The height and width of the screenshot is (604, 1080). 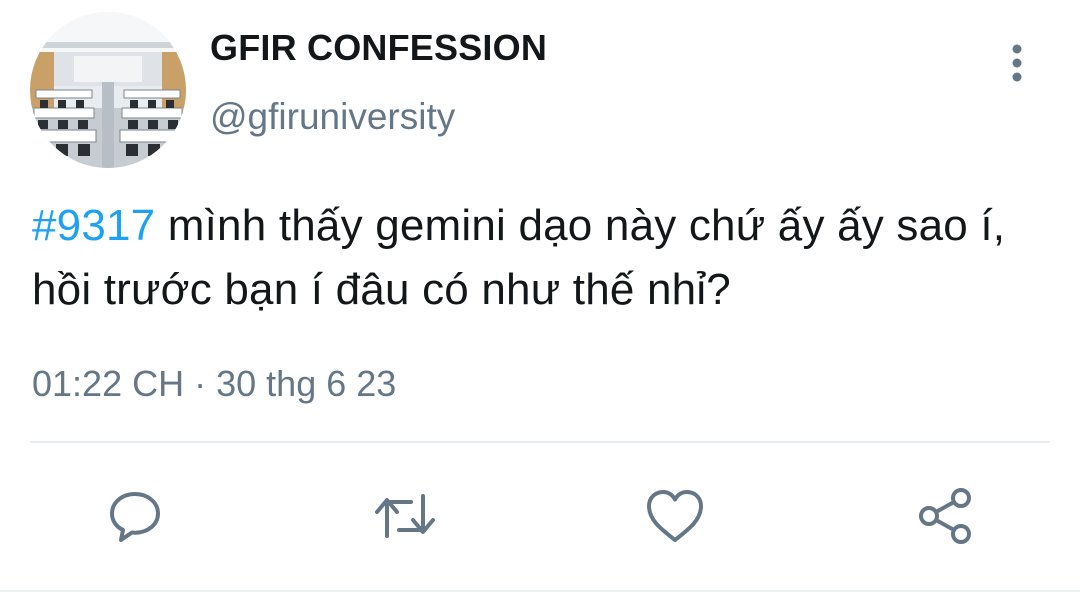 I want to click on display-name: GFIR CONFESSION, so click(x=378, y=48).